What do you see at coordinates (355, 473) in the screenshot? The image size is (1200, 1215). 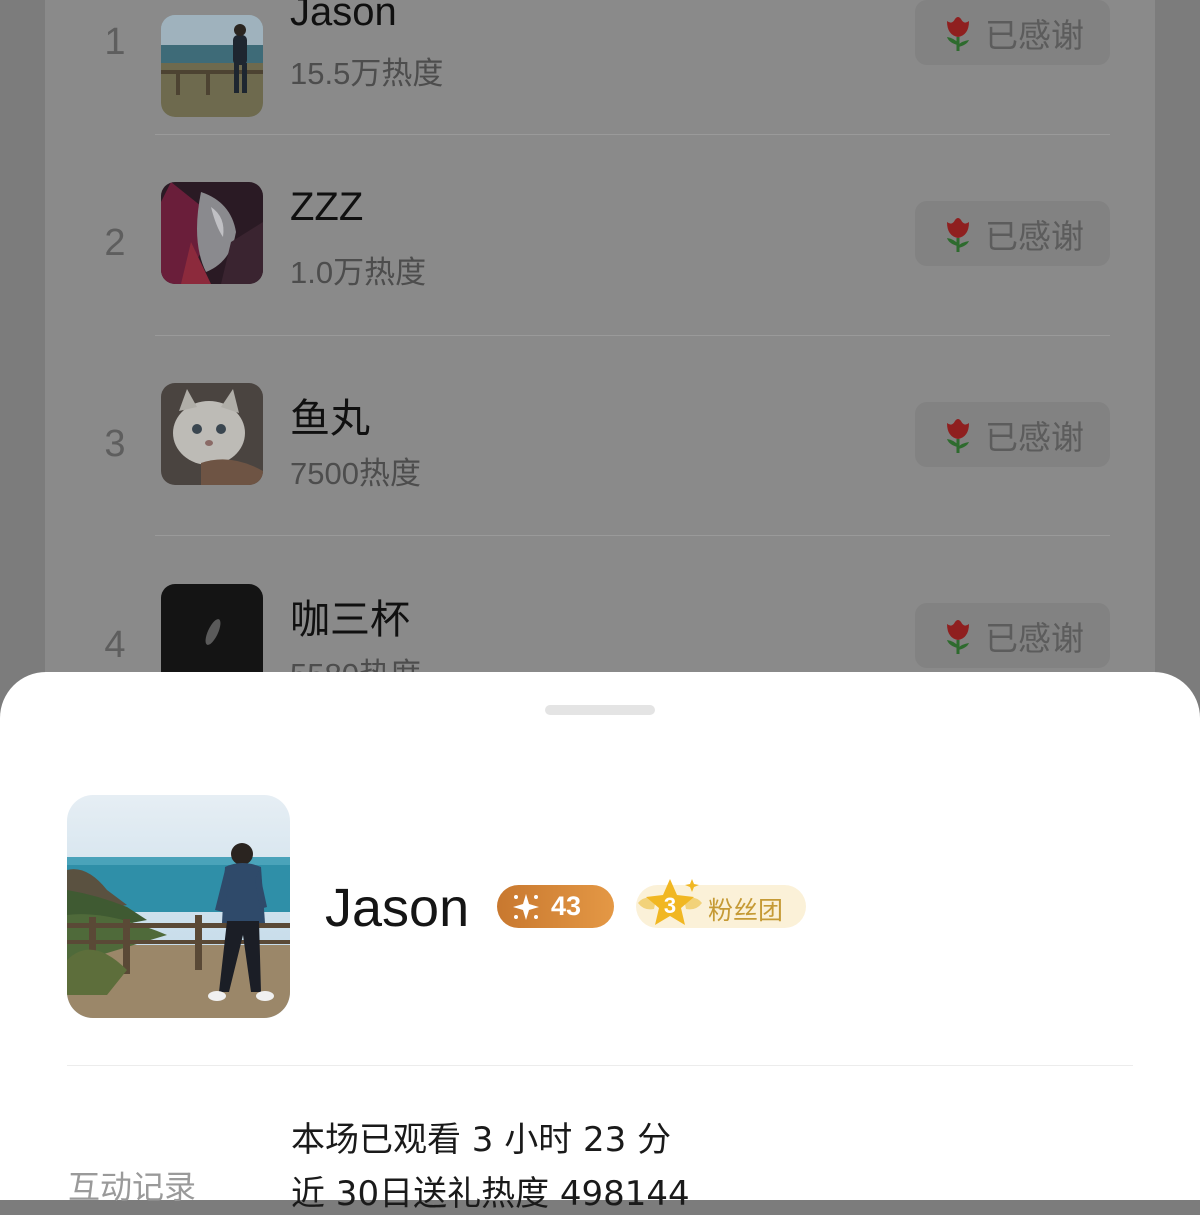 I see `heat-value: 7500热度` at bounding box center [355, 473].